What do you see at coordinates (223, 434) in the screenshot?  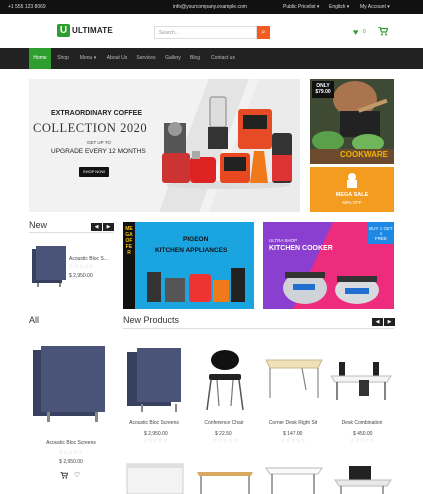 I see `product-price: $ 22.50` at bounding box center [223, 434].